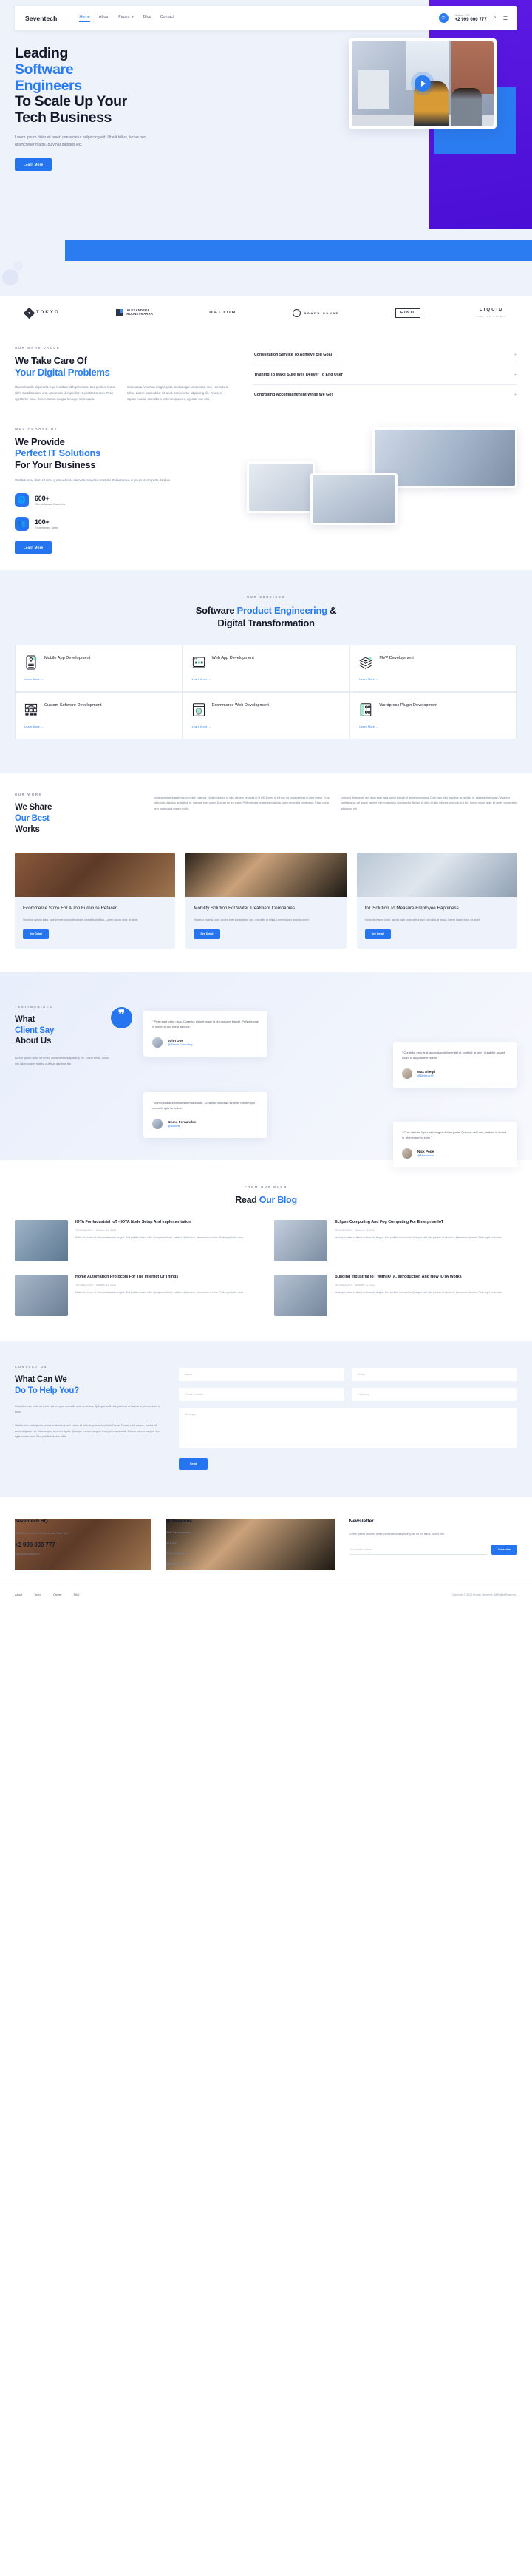  Describe the element at coordinates (57, 1594) in the screenshot. I see `footer-link-career: Career` at that location.